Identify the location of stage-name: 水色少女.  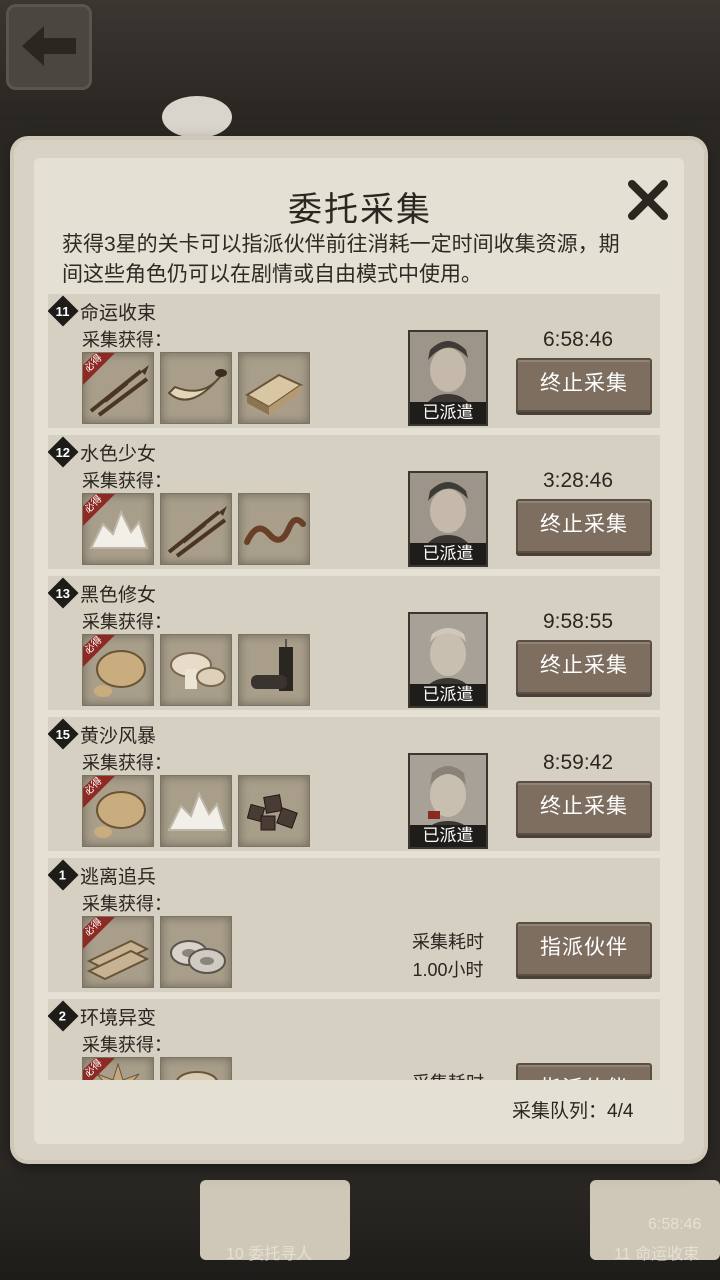
(118, 454).